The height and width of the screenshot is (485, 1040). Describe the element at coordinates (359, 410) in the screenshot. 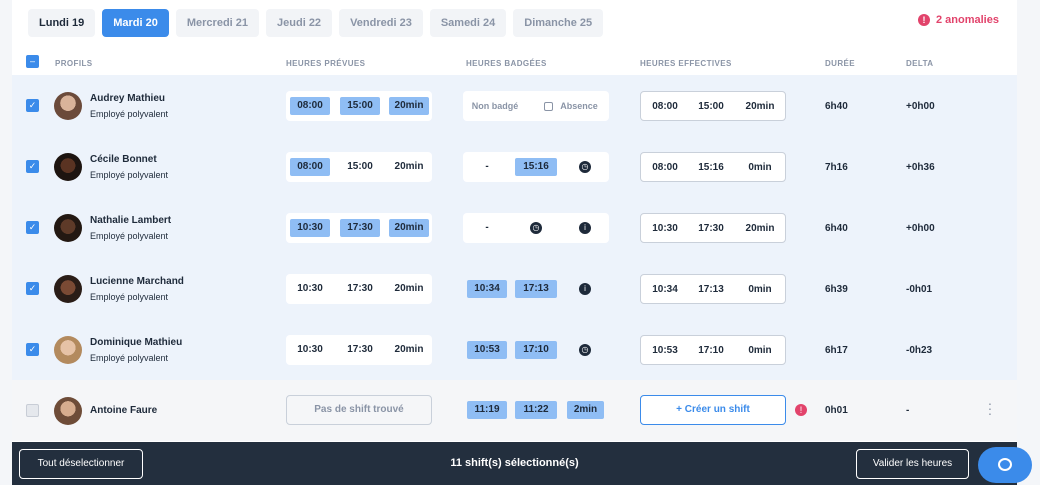

I see `no-shift-button: Pas de shift trouvé` at that location.